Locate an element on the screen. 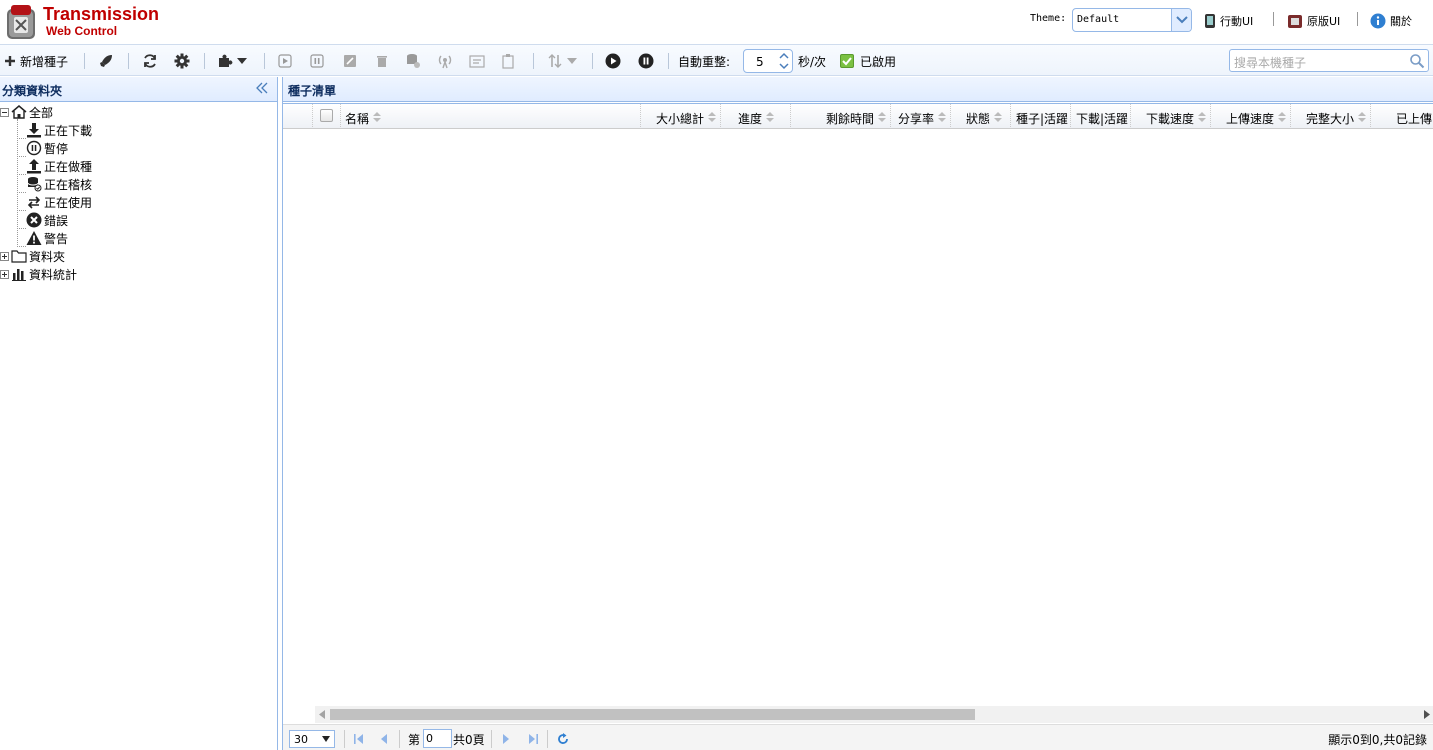  start-all-button is located at coordinates (106, 61).